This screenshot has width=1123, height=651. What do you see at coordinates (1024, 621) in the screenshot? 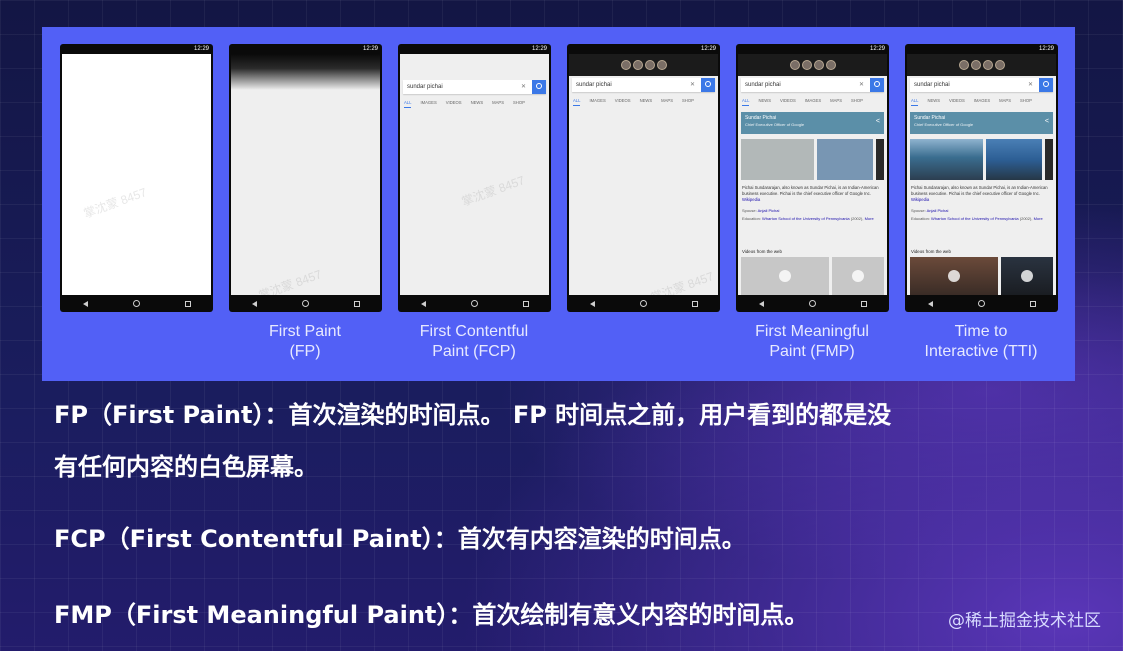
I see `source-credit: @稀土掘金技术社区` at bounding box center [1024, 621].